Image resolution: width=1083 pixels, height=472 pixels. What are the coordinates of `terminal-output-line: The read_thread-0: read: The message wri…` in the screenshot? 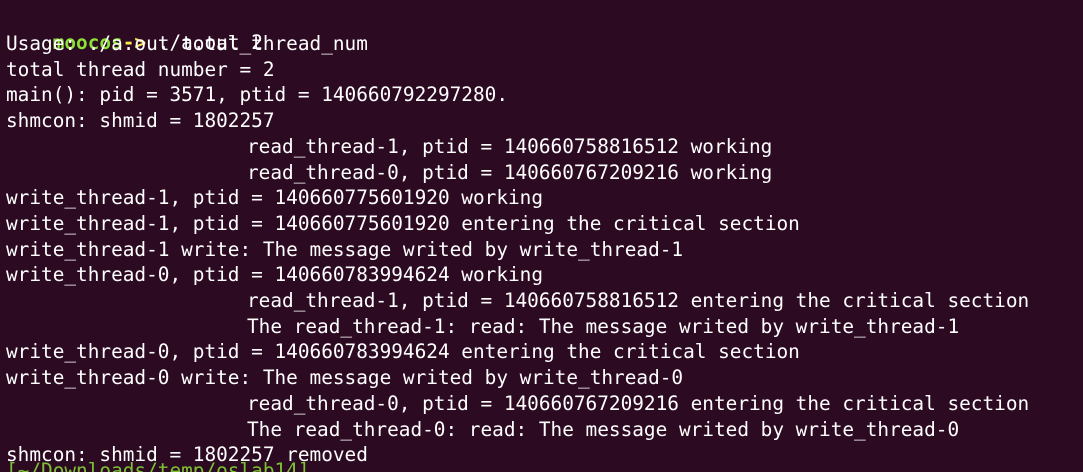 It's located at (603, 429).